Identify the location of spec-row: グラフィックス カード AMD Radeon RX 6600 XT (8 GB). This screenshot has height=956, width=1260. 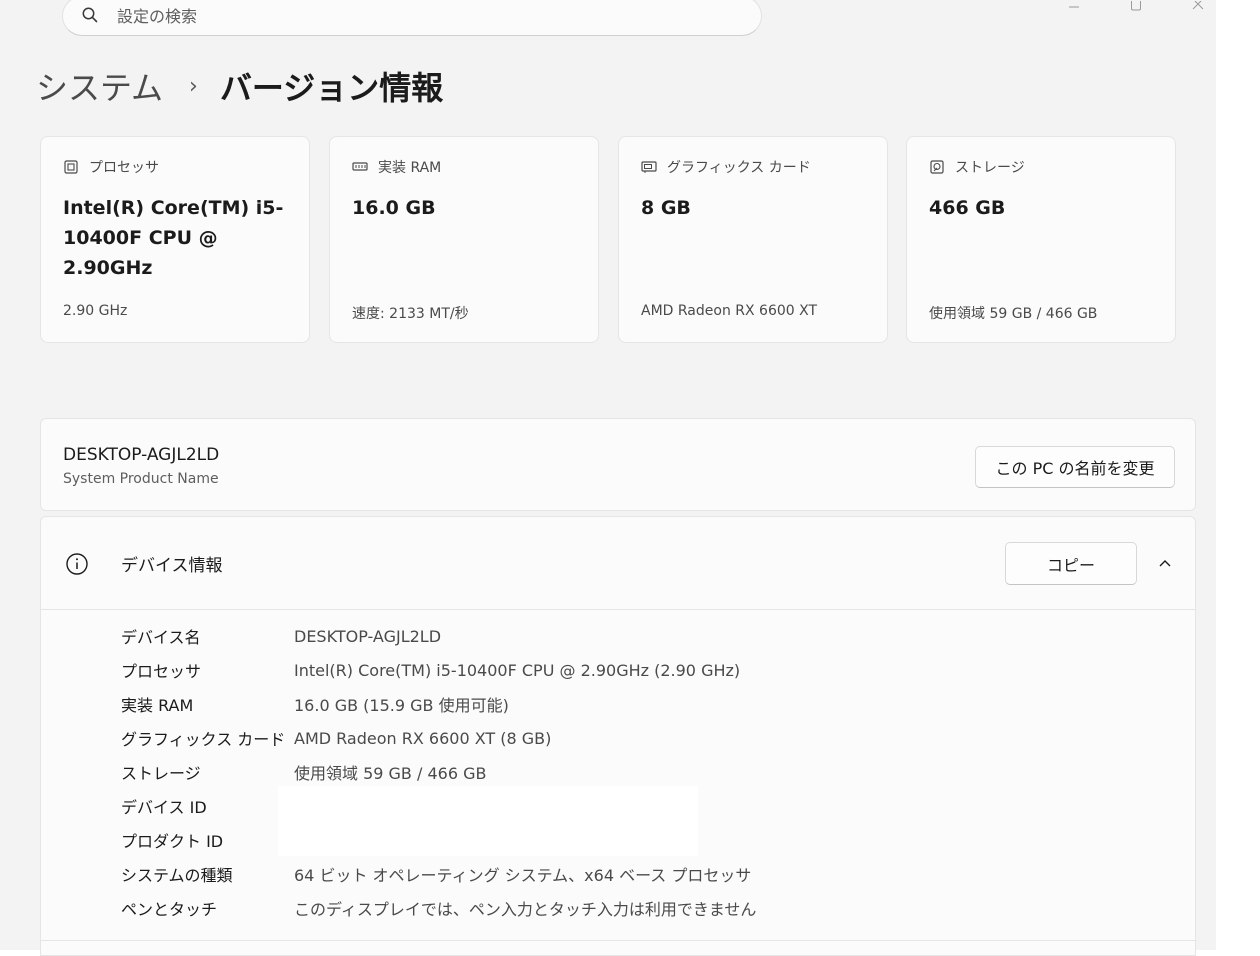
(336, 738).